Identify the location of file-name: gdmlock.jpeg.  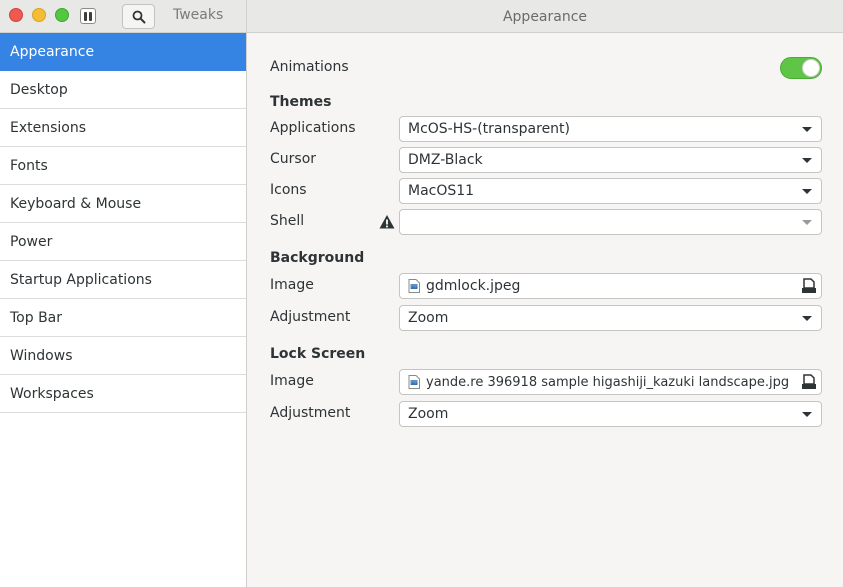
(473, 286).